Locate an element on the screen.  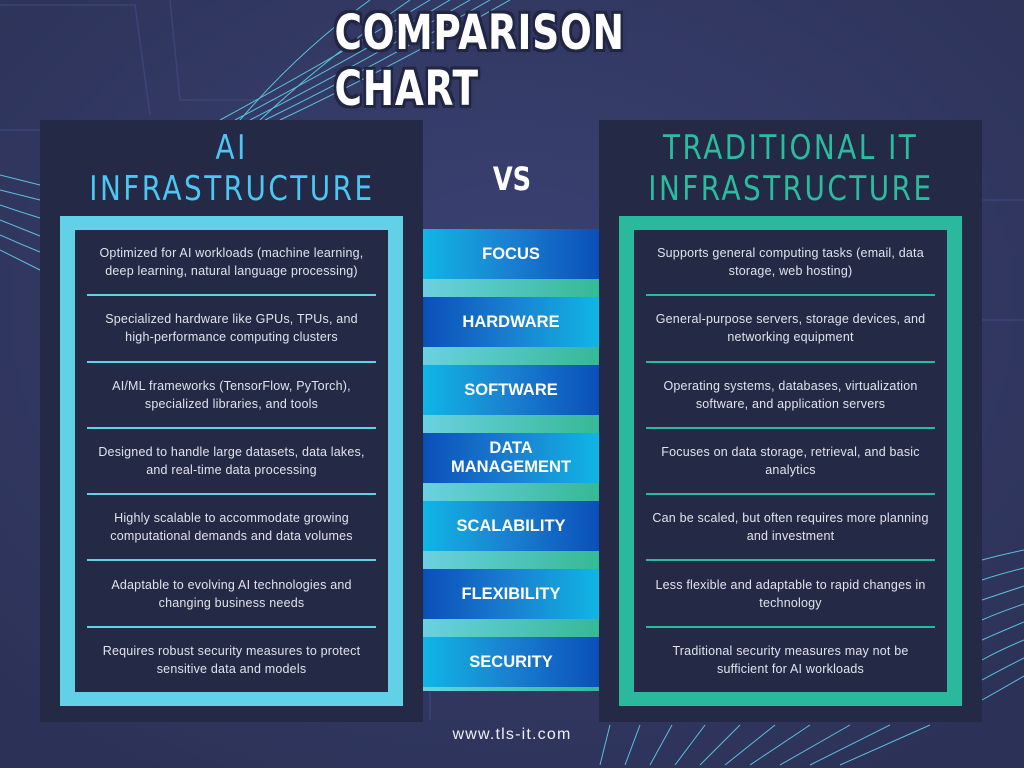
traditional-it-heading: TRADITIONAL IT INFRASTRUCTURE is located at coordinates (790, 169).